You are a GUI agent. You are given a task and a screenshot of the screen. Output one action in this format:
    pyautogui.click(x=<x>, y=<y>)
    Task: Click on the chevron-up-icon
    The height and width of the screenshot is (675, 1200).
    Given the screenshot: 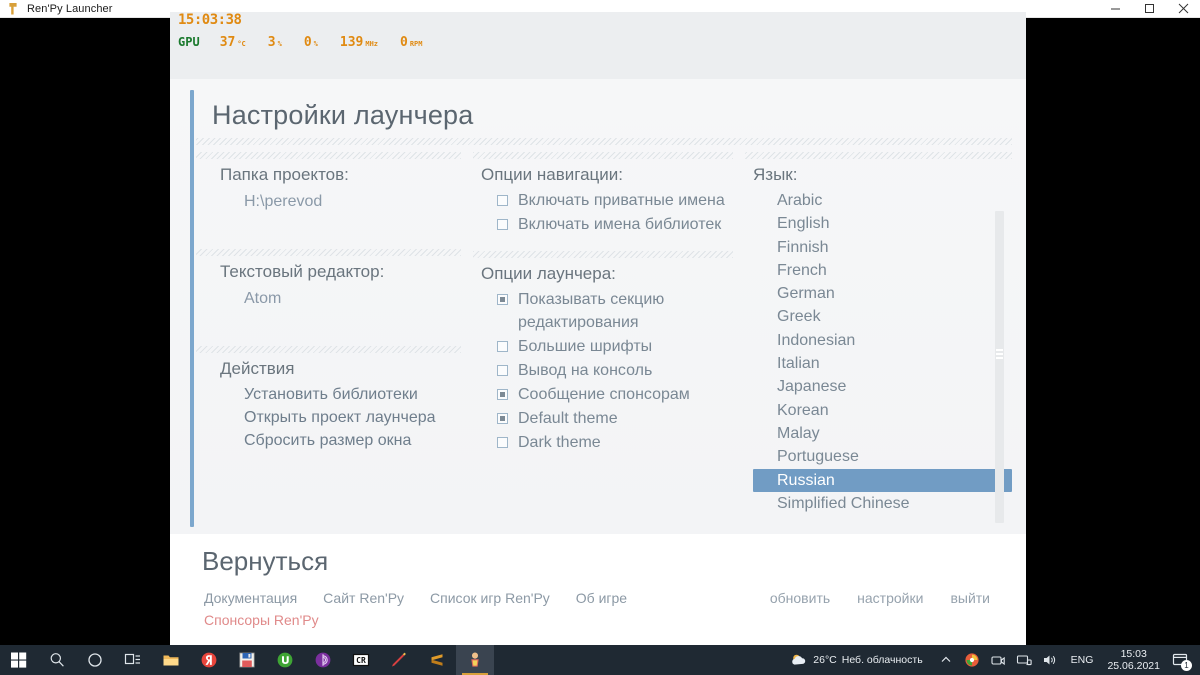 What is the action you would take?
    pyautogui.click(x=946, y=659)
    